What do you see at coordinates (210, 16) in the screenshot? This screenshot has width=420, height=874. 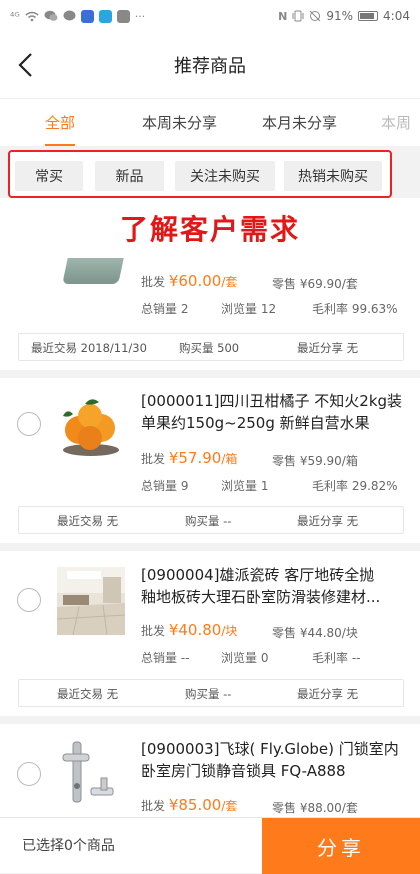 I see `status-bar: ⁴ᴳ ··· N 91% 4:04` at bounding box center [210, 16].